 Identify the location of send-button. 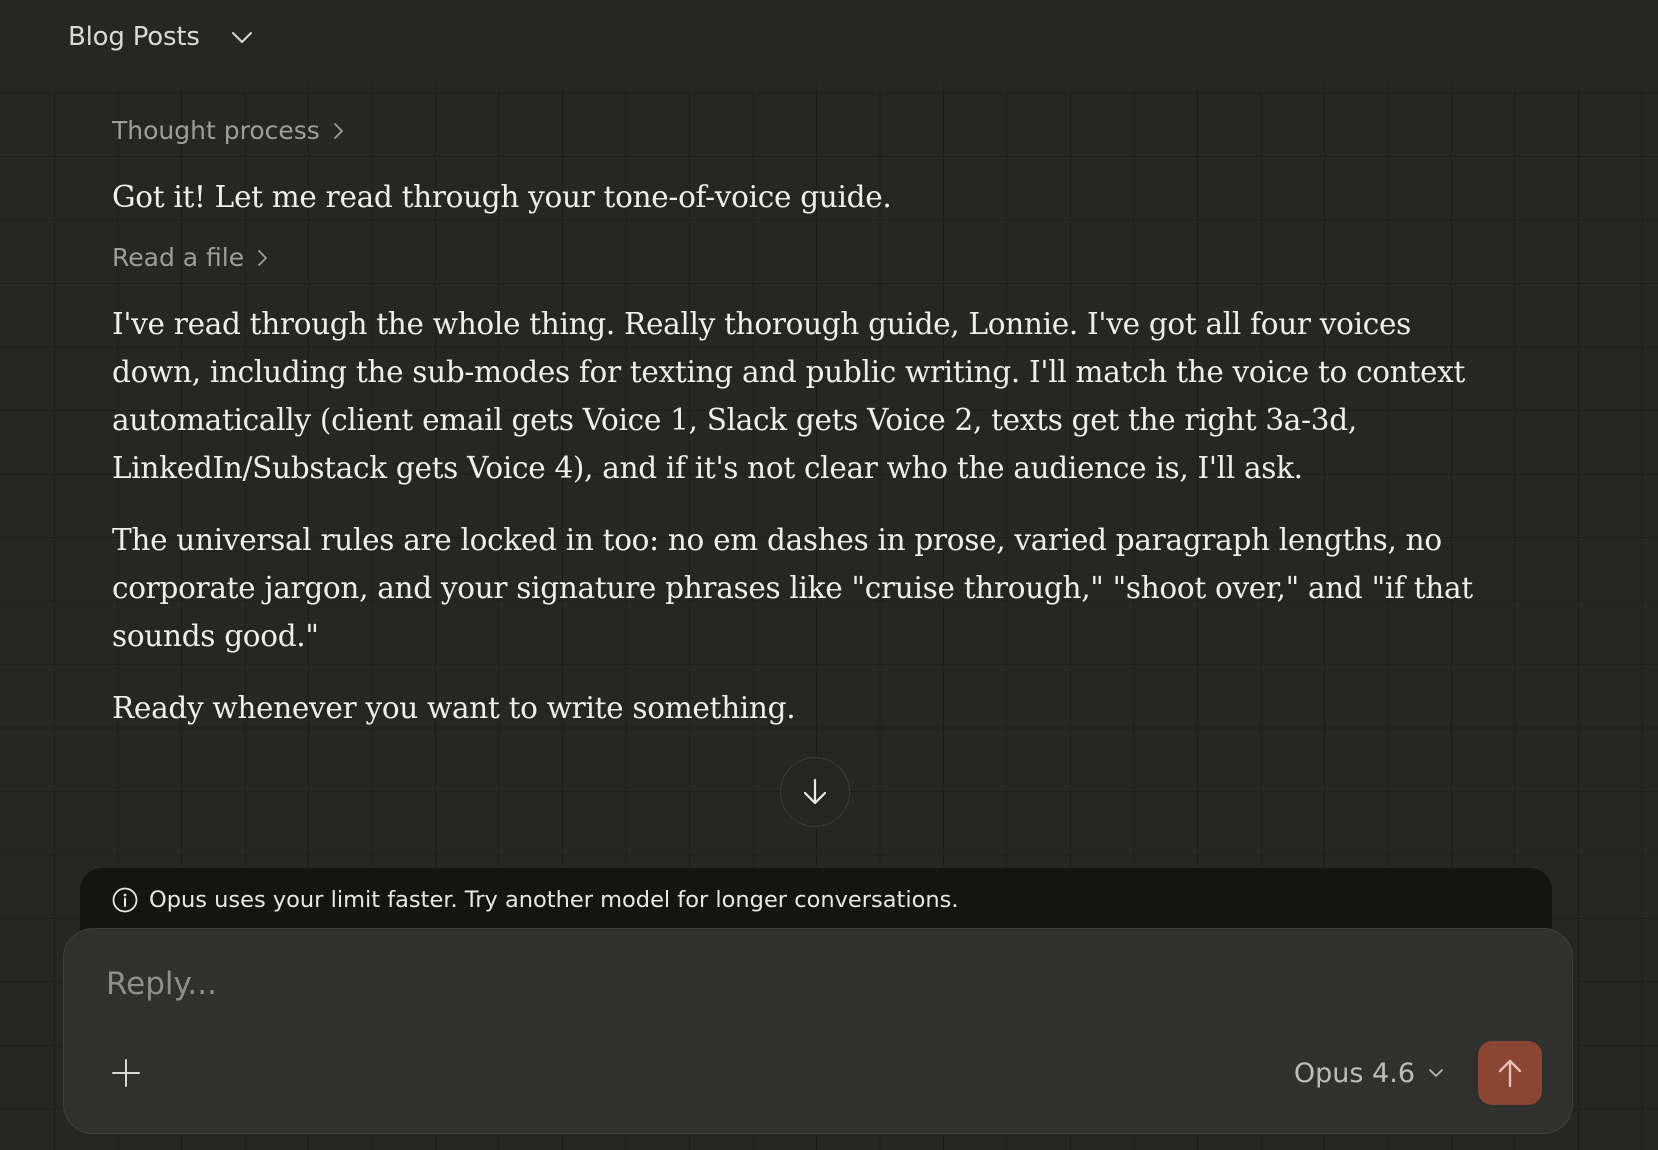
(1510, 1073).